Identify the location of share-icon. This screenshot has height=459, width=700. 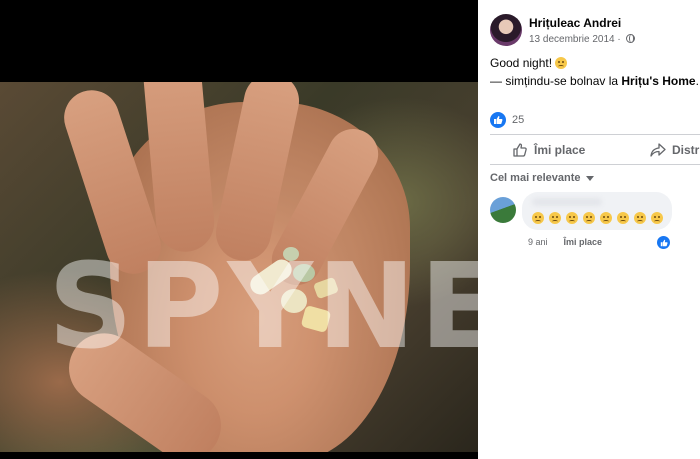
(658, 150).